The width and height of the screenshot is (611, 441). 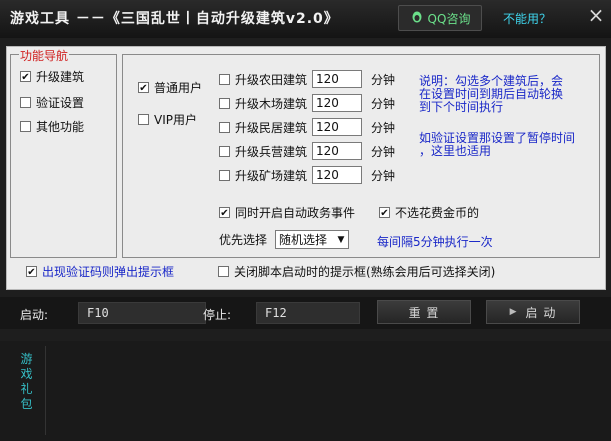 I want to click on priority-row: 优先选择 随机选择 ▼, so click(x=284, y=239).